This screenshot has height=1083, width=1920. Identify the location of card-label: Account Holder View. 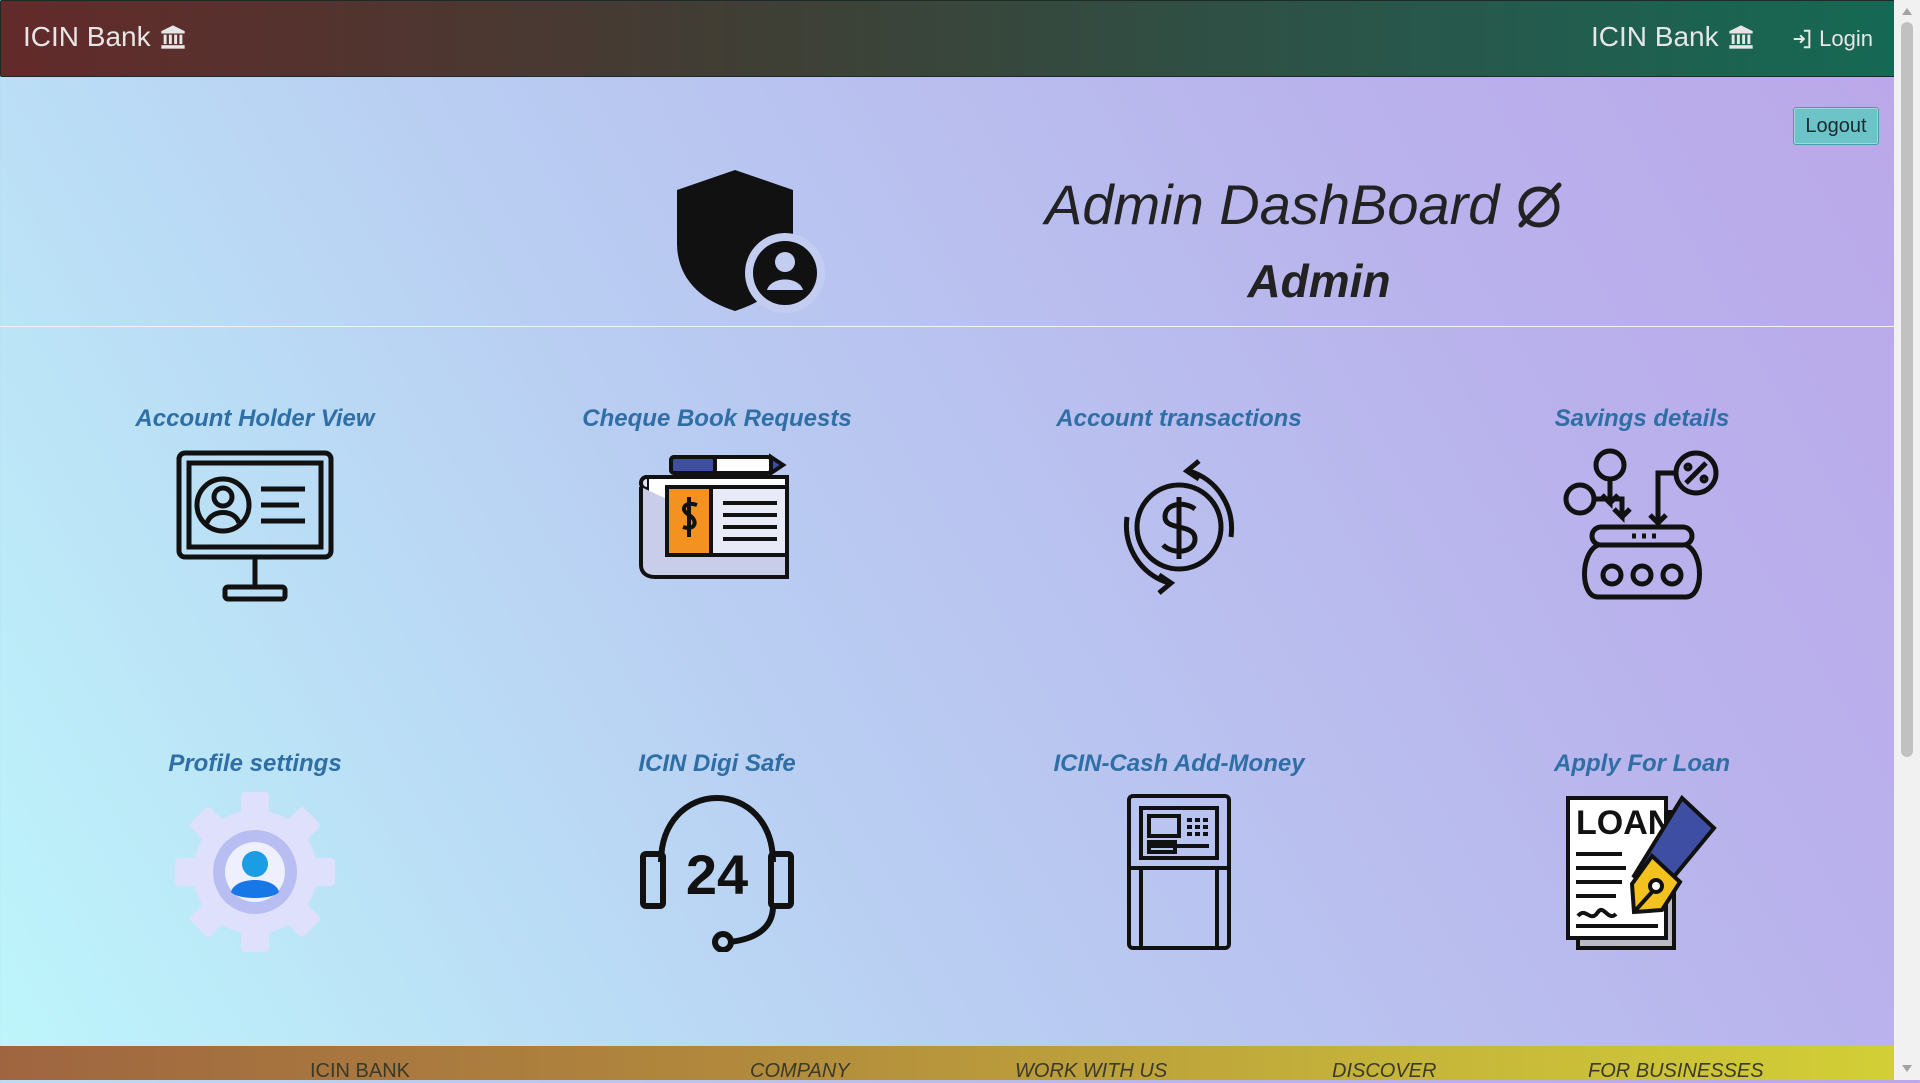
(255, 419).